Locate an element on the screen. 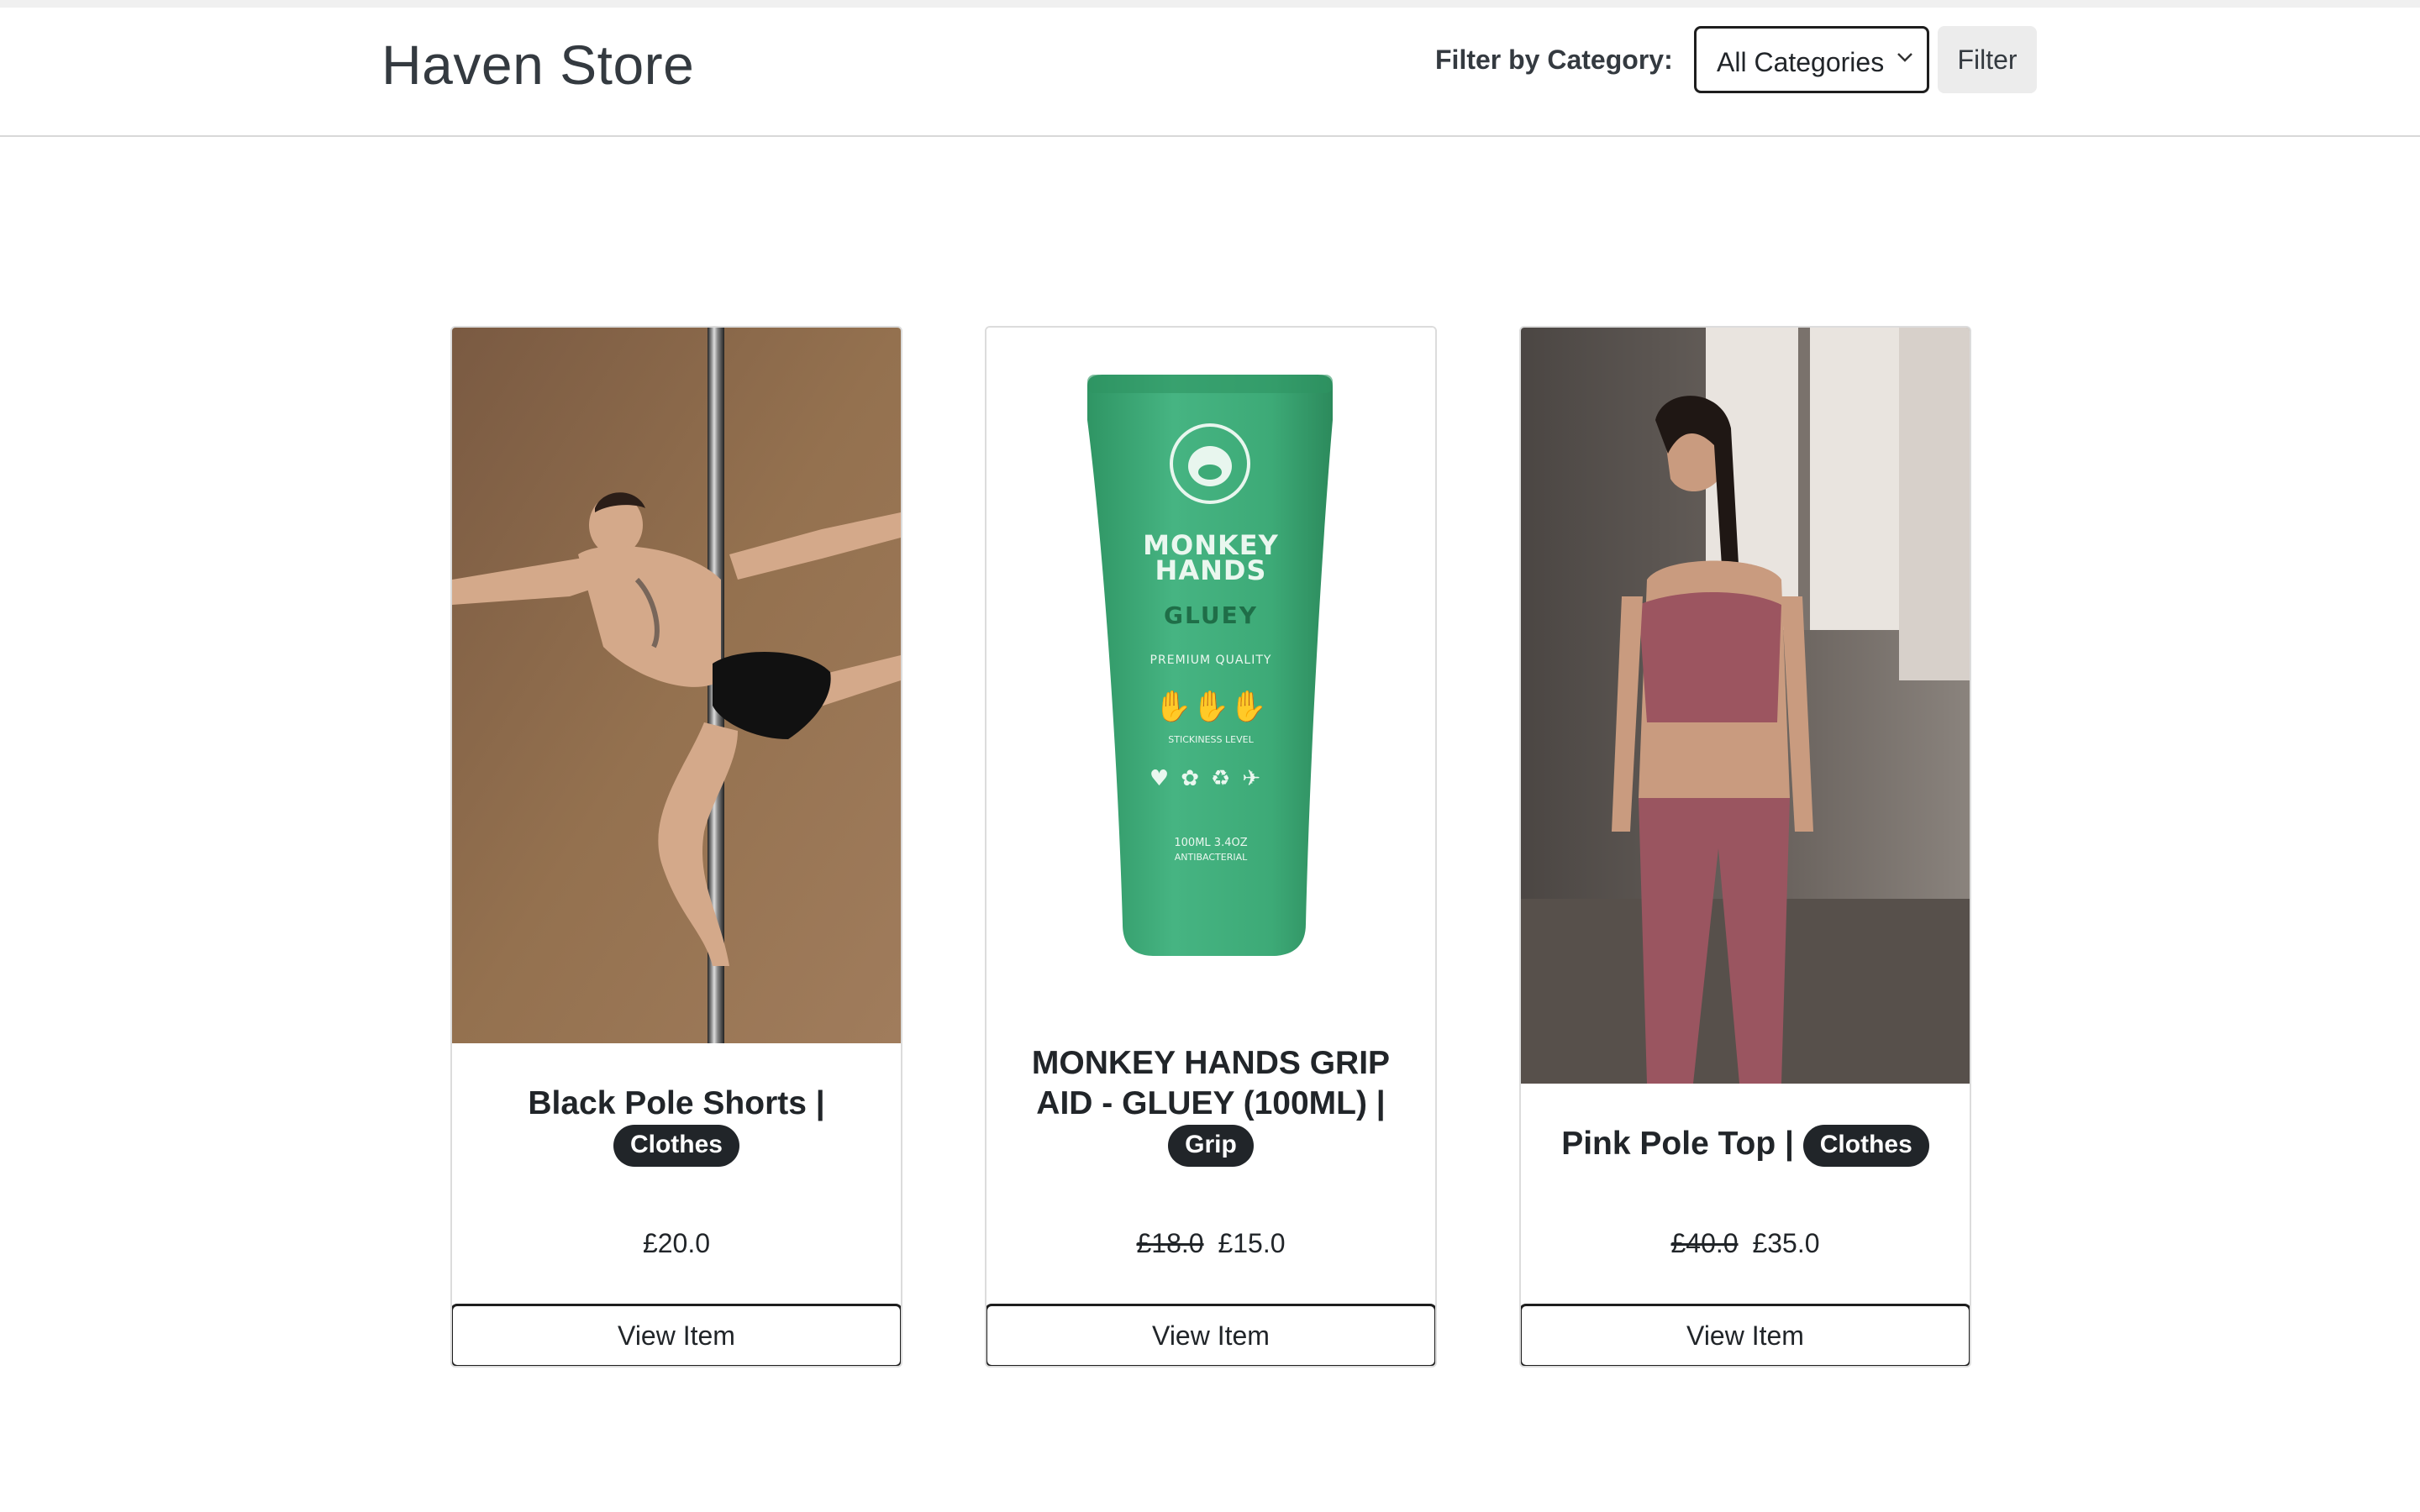 The image size is (2420, 1512). category-select: All Categories is located at coordinates (1811, 59).